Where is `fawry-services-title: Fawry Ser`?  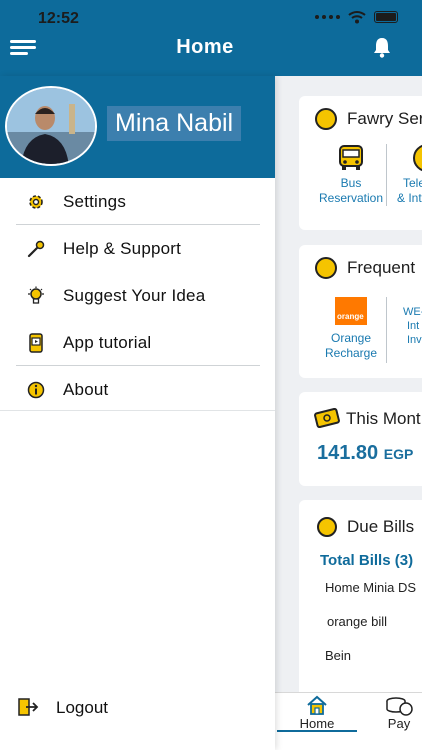
fawry-services-title: Fawry Ser is located at coordinates (384, 118).